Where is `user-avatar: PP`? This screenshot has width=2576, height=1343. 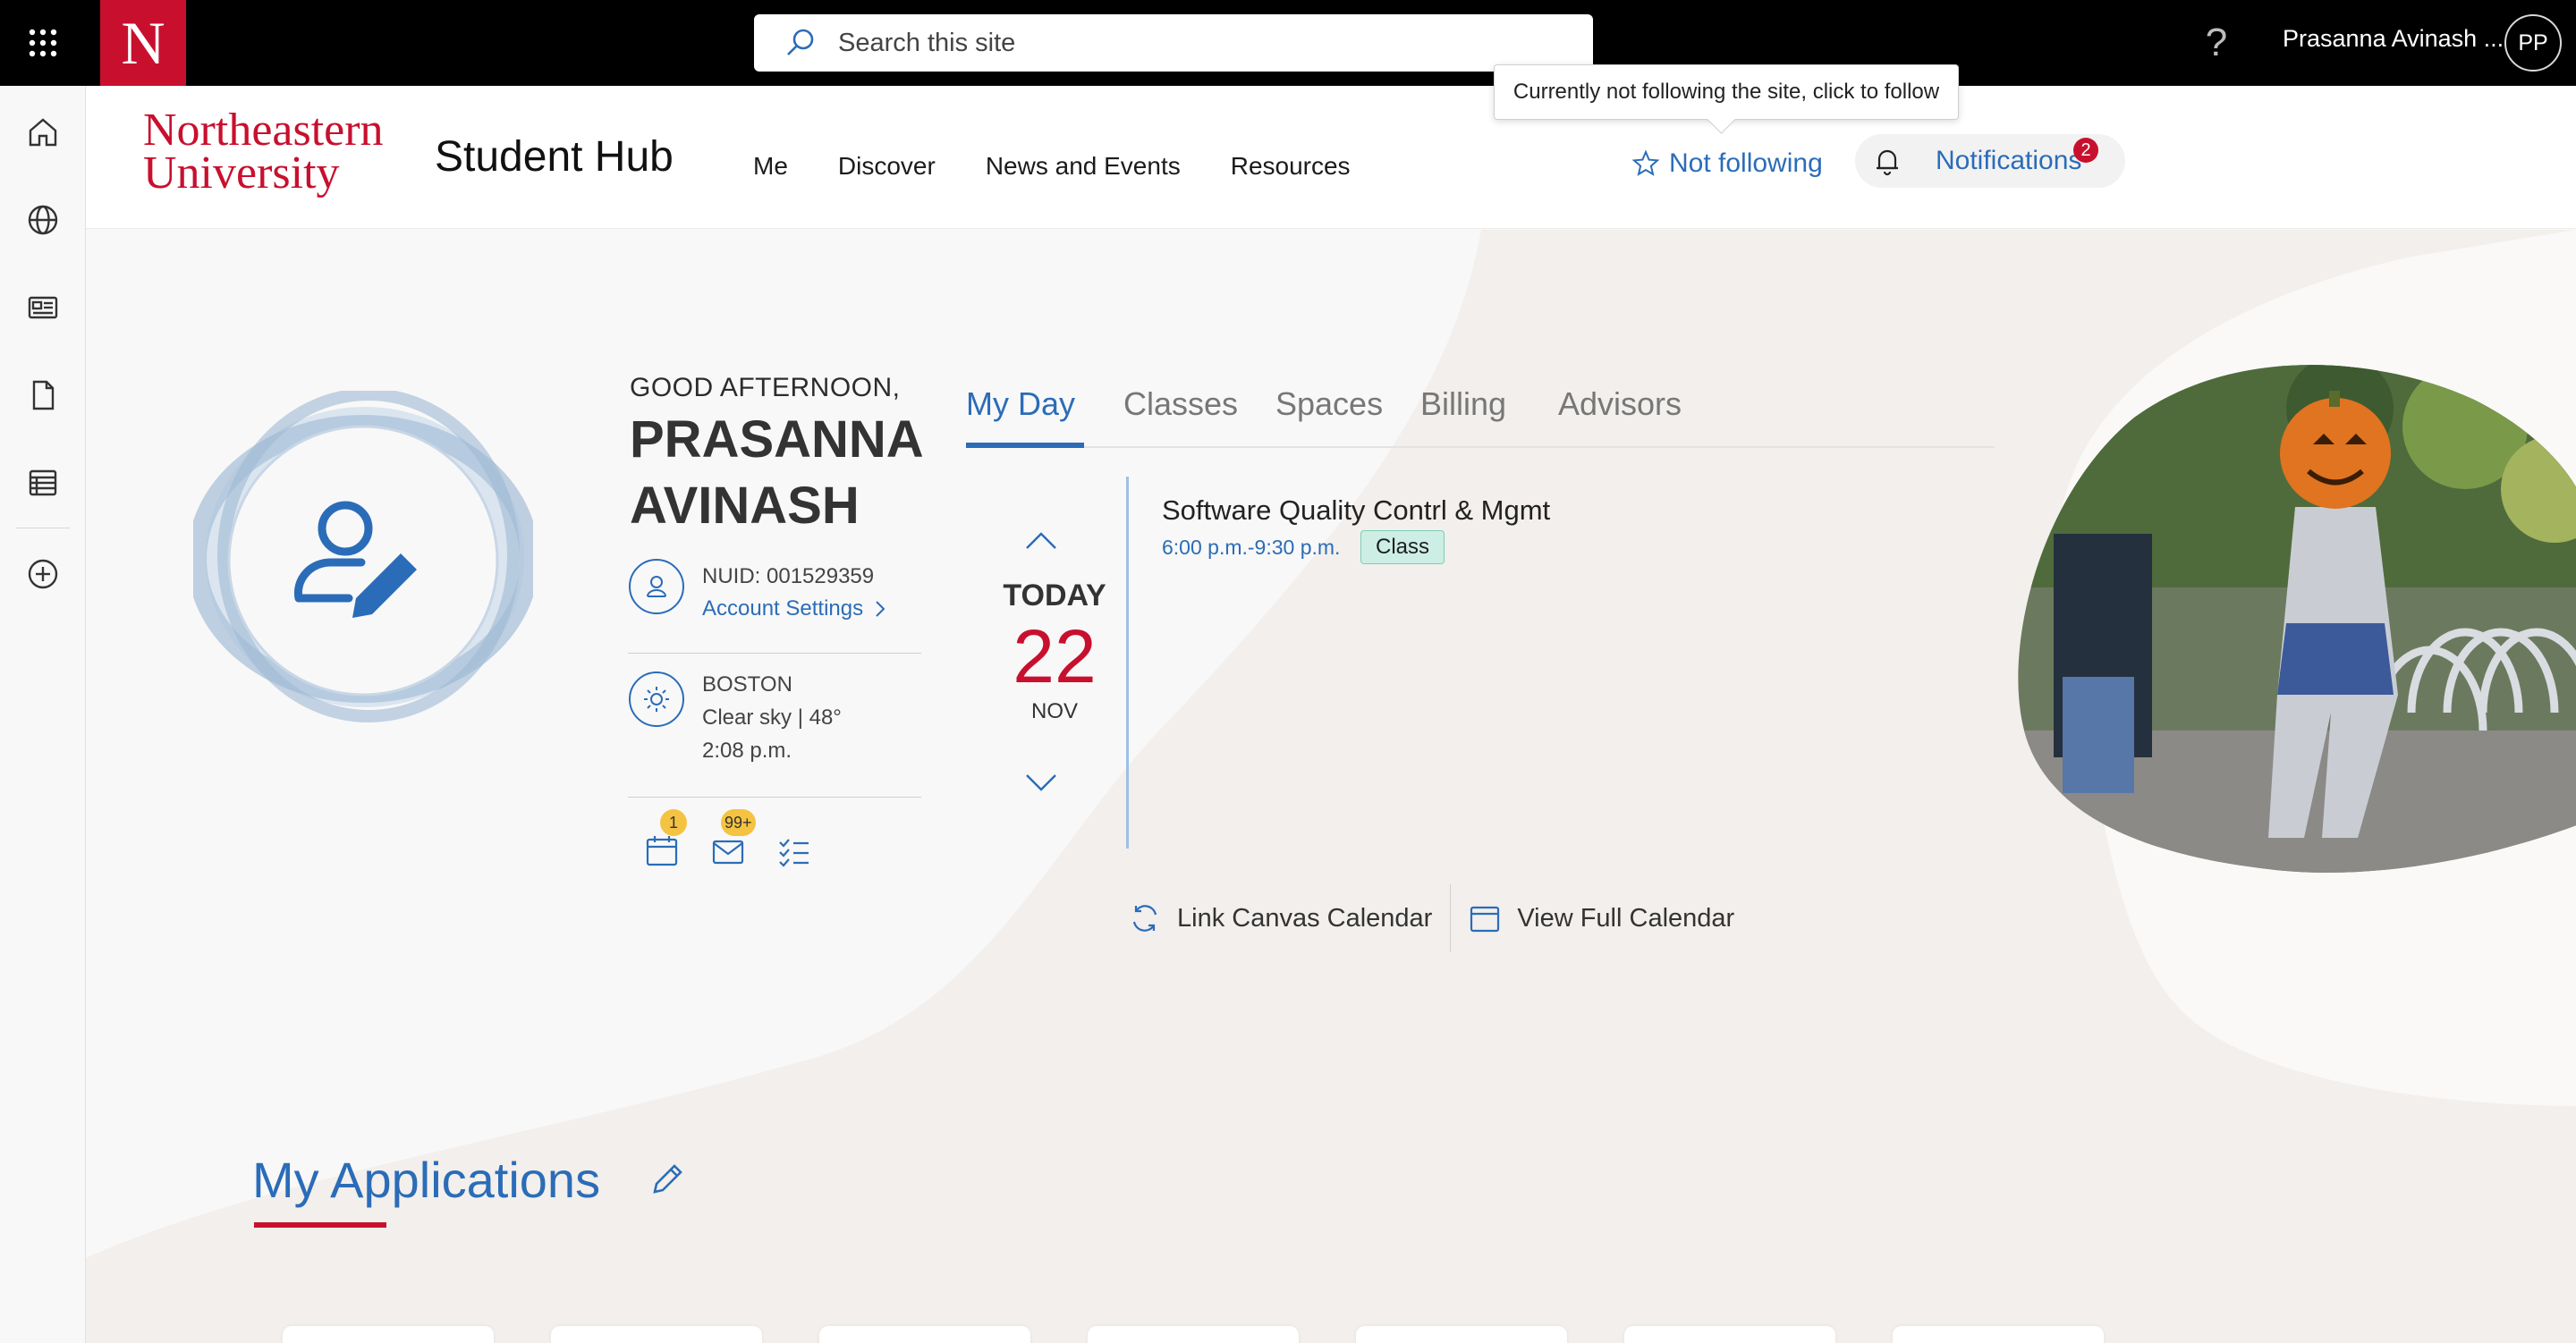 user-avatar: PP is located at coordinates (2533, 43).